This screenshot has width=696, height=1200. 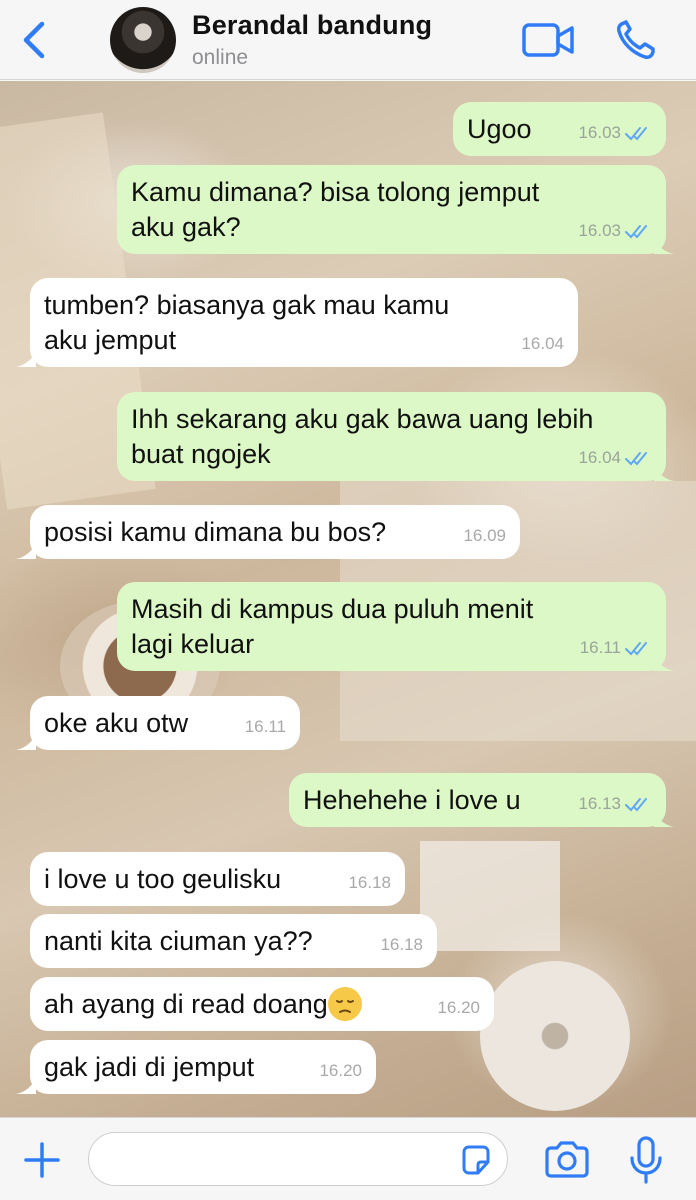 I want to click on voice-message-button, so click(x=646, y=1161).